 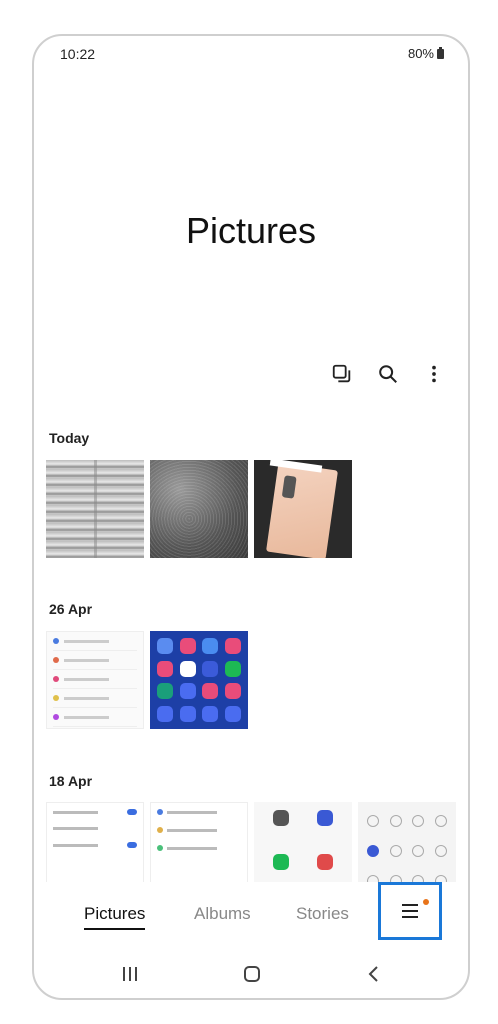 I want to click on hamburger-menu-icon, so click(x=410, y=911).